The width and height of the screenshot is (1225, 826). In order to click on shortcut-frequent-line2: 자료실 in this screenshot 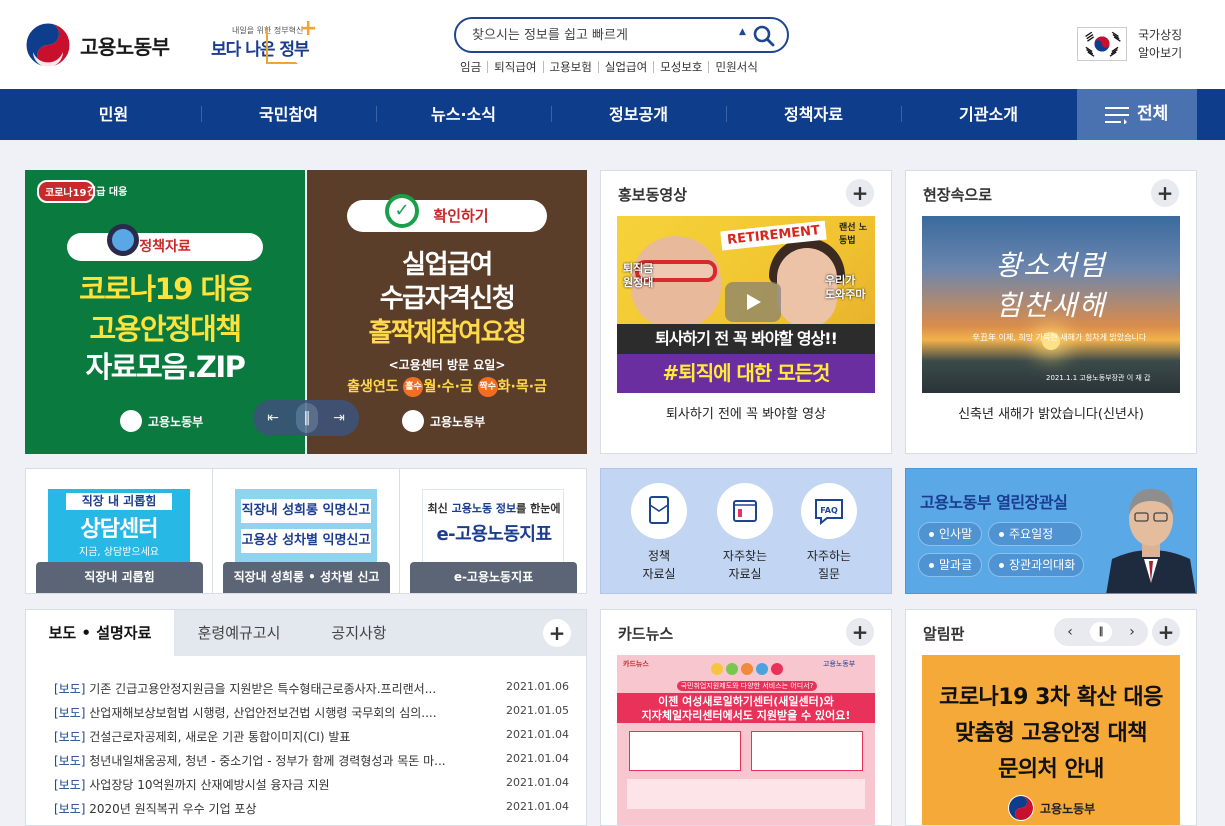, I will do `click(745, 574)`.